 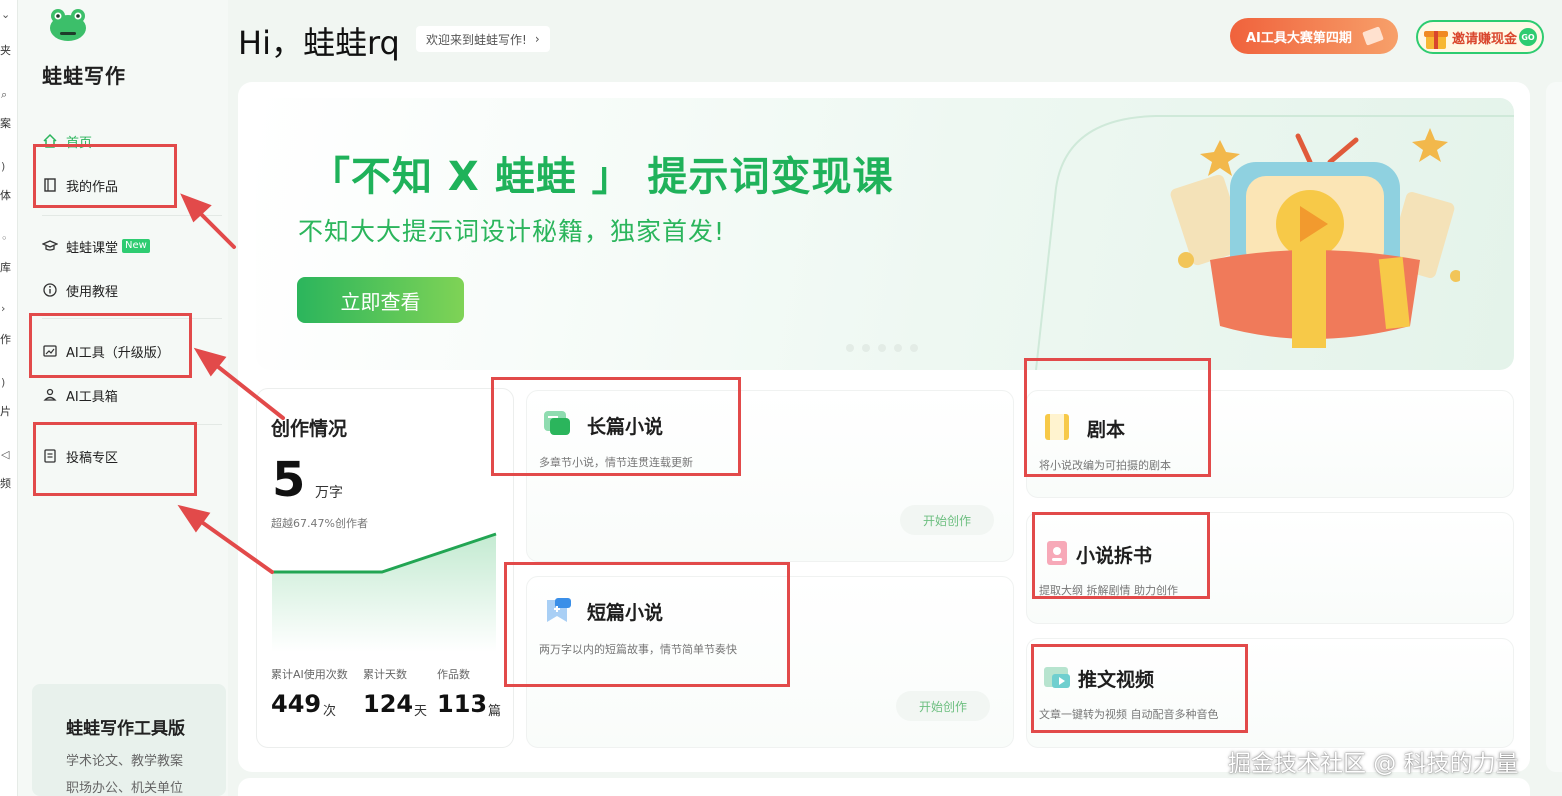 I want to click on invite-label: 邀请赚现金, so click(x=1485, y=39).